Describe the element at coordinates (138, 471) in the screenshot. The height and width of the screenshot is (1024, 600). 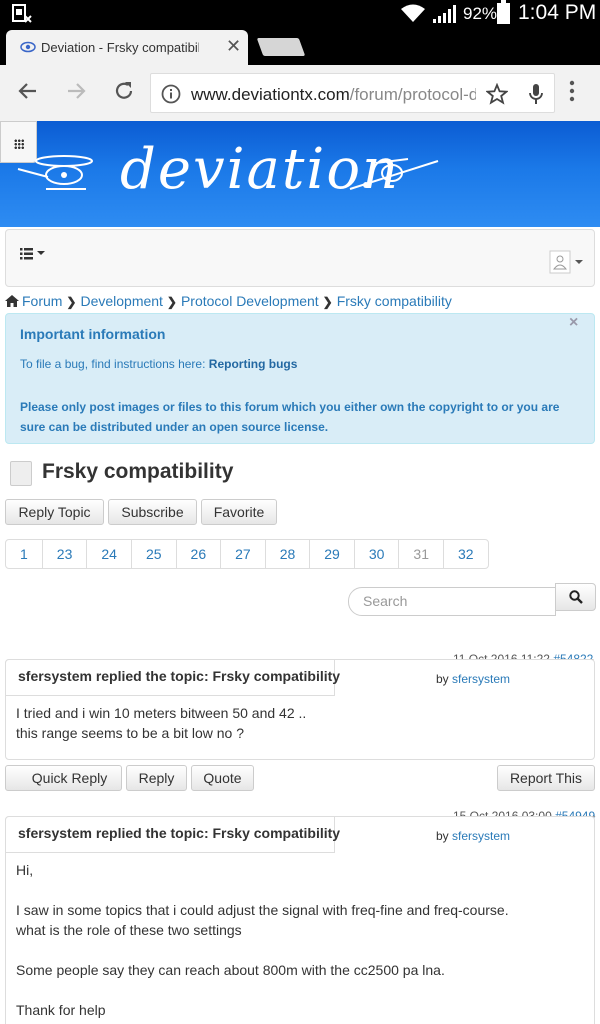
I see `page-title: Frsky compatibility` at that location.